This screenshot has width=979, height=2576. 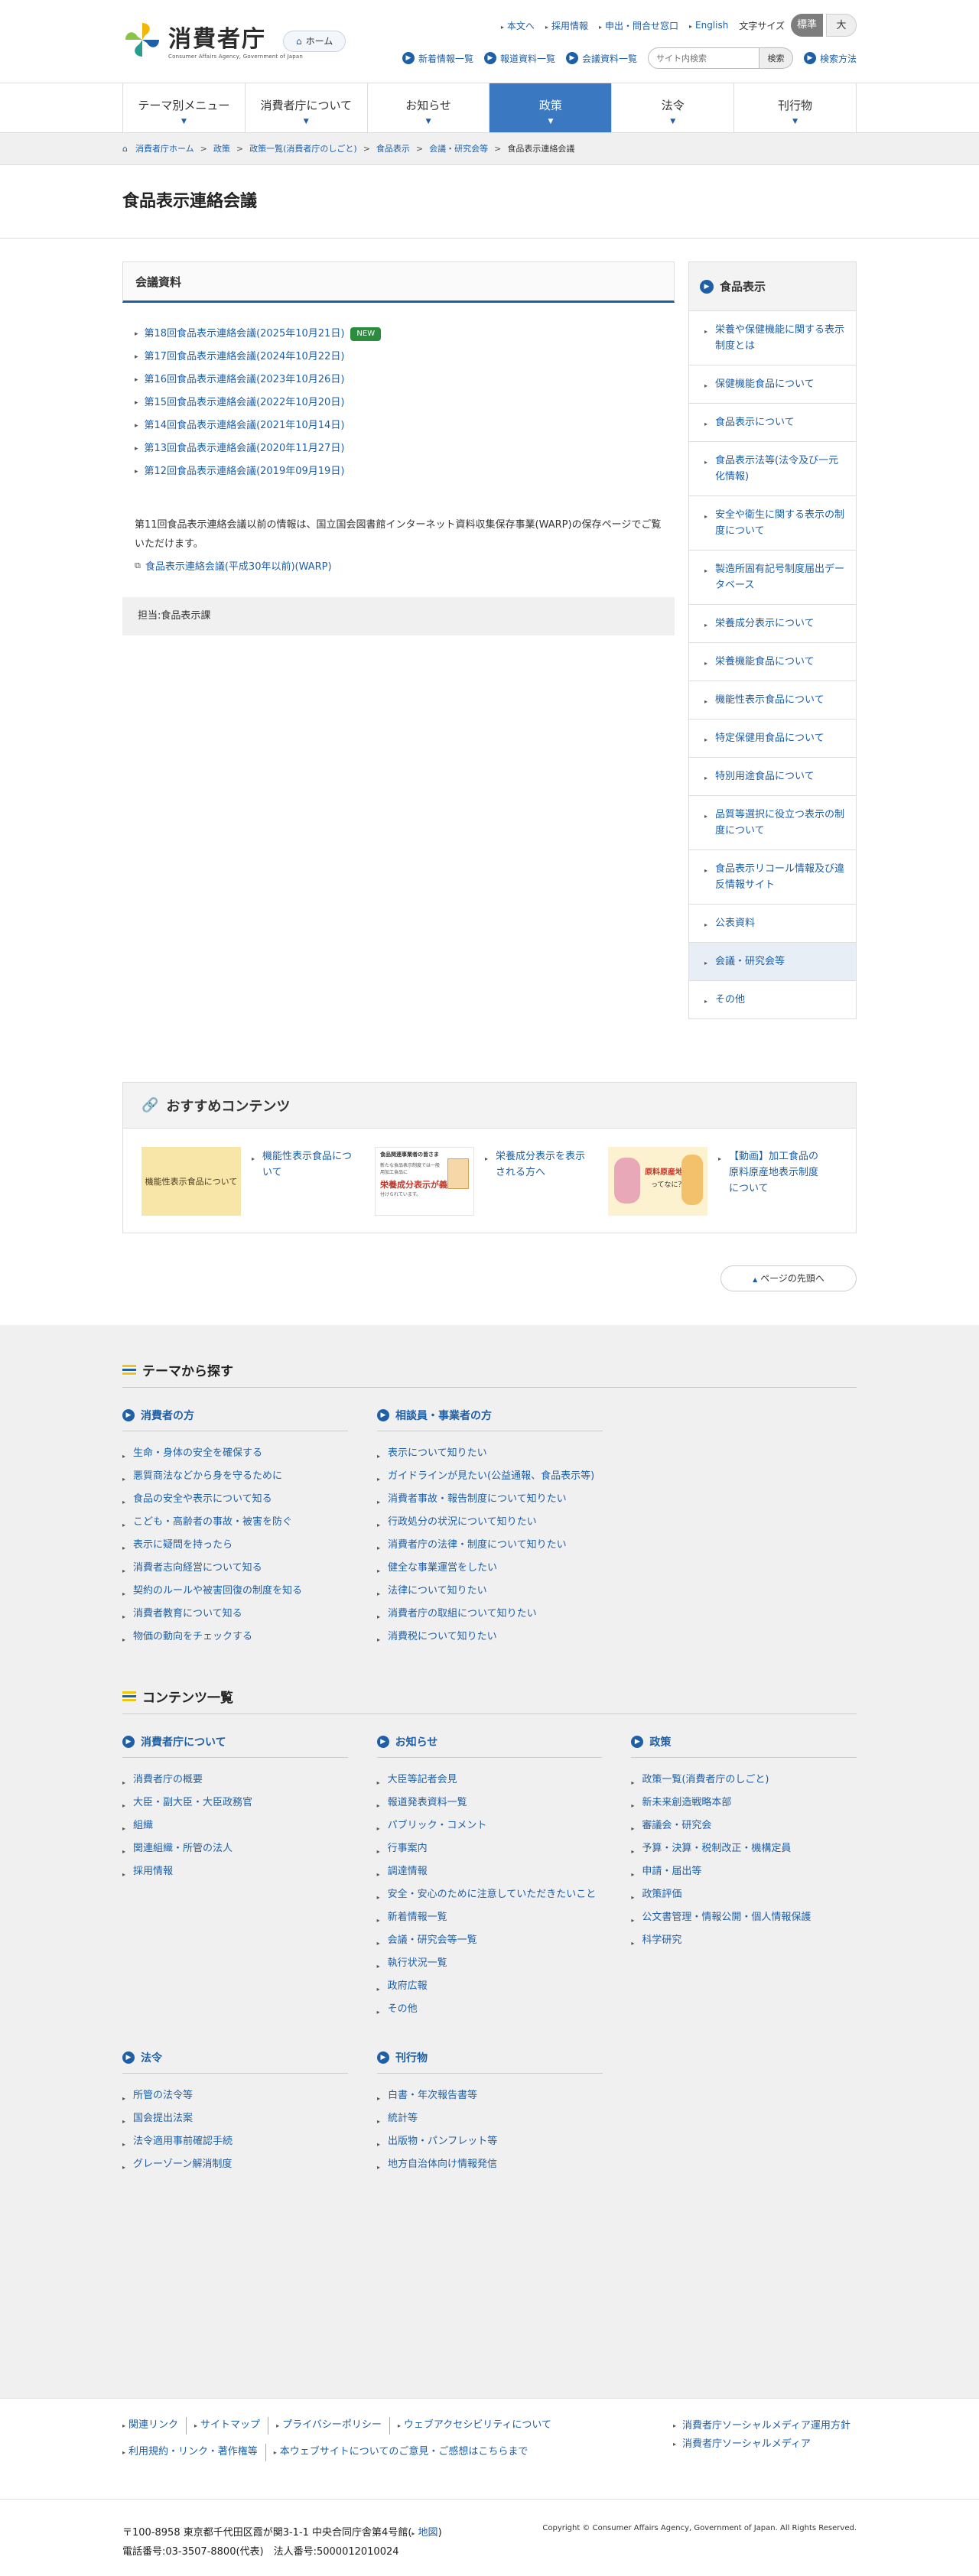 I want to click on footer-link: 国会提出法案, so click(x=235, y=2119).